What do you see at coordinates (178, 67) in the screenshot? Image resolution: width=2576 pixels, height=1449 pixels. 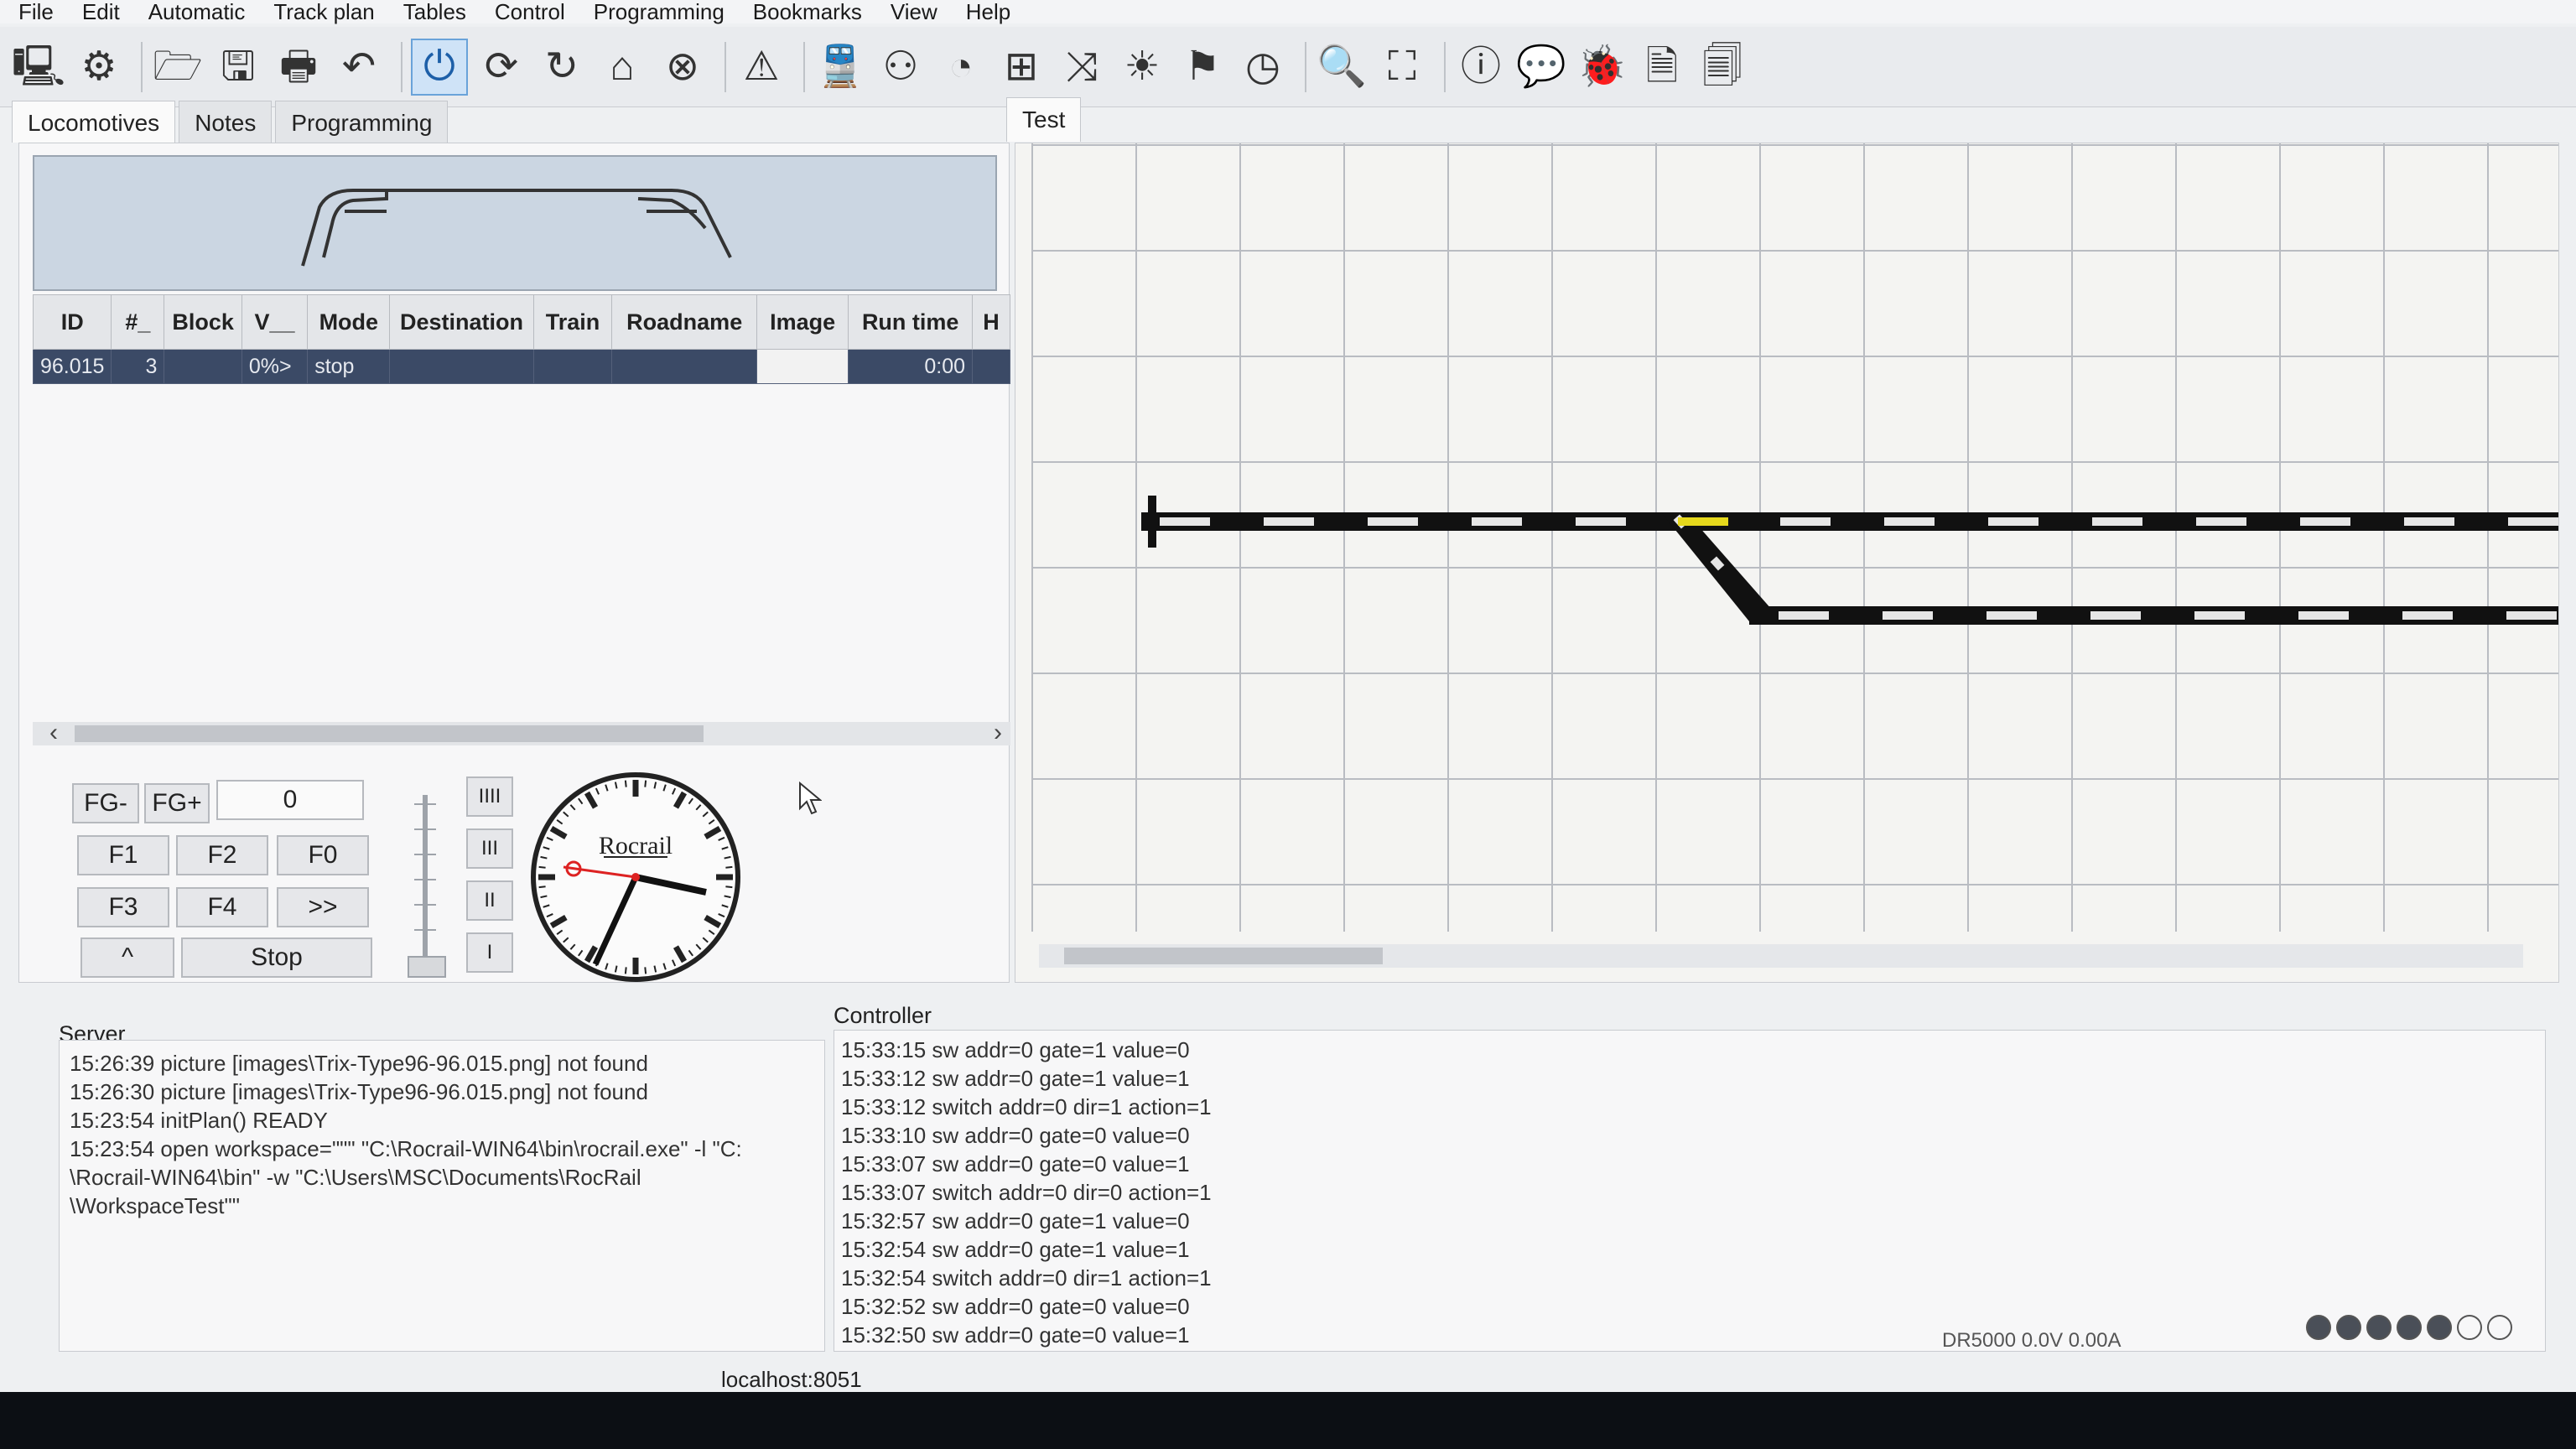 I see `open-folder-icon: 🗁` at bounding box center [178, 67].